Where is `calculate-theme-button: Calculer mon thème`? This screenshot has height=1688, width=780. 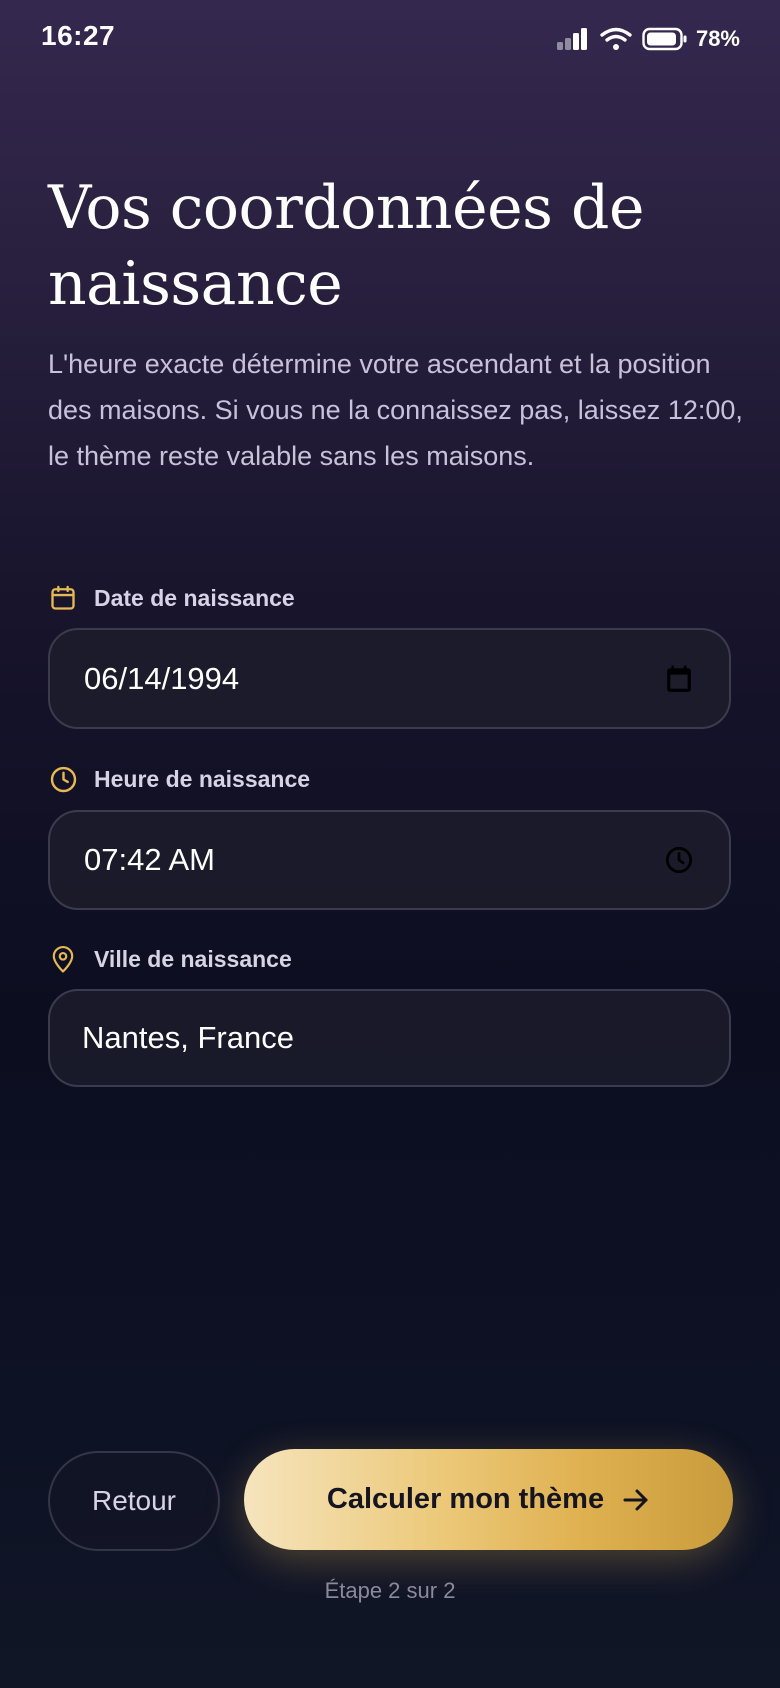 calculate-theme-button: Calculer mon thème is located at coordinates (488, 1499).